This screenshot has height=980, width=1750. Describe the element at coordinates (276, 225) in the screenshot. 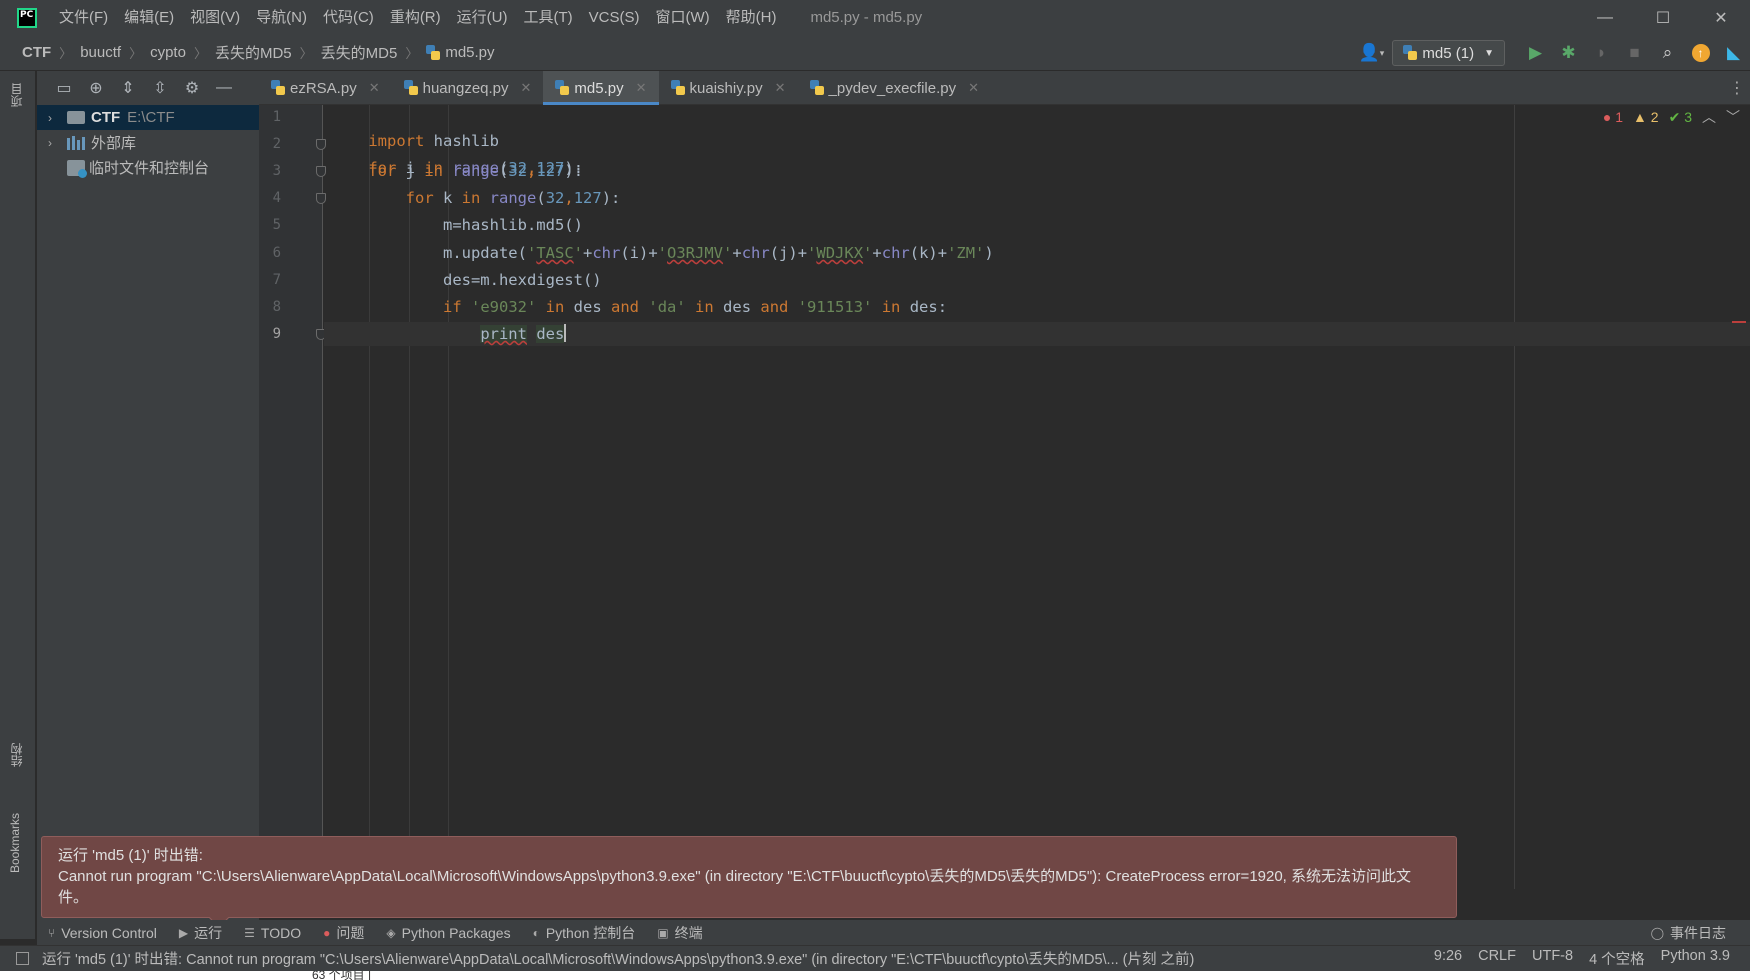

I see `line-number: 5` at that location.